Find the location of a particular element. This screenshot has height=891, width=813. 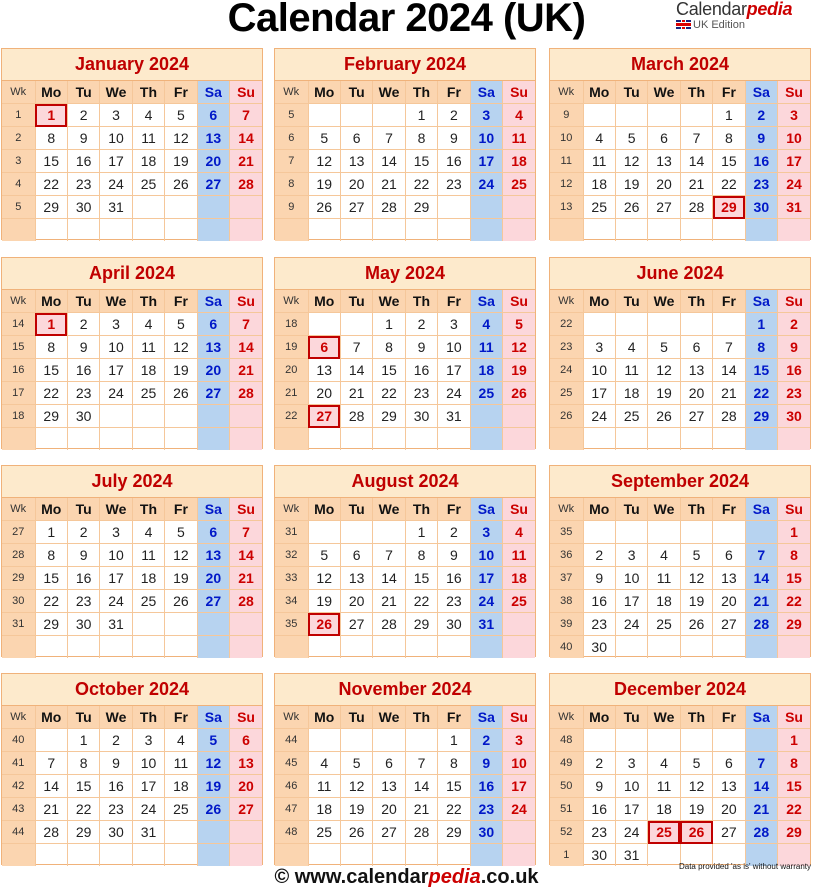

bank-holiday-cell: 1 is located at coordinates (51, 324).